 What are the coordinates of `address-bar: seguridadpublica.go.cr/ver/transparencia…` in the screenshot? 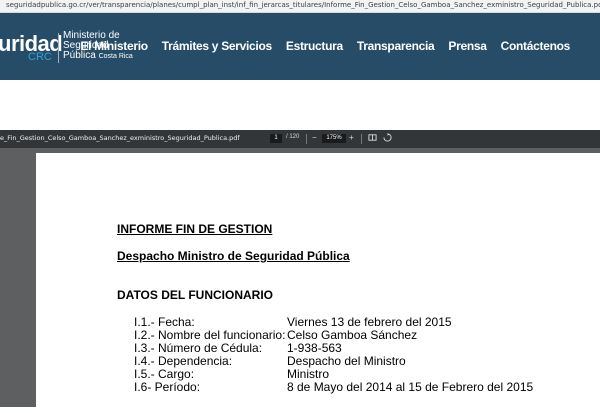 It's located at (300, 6).